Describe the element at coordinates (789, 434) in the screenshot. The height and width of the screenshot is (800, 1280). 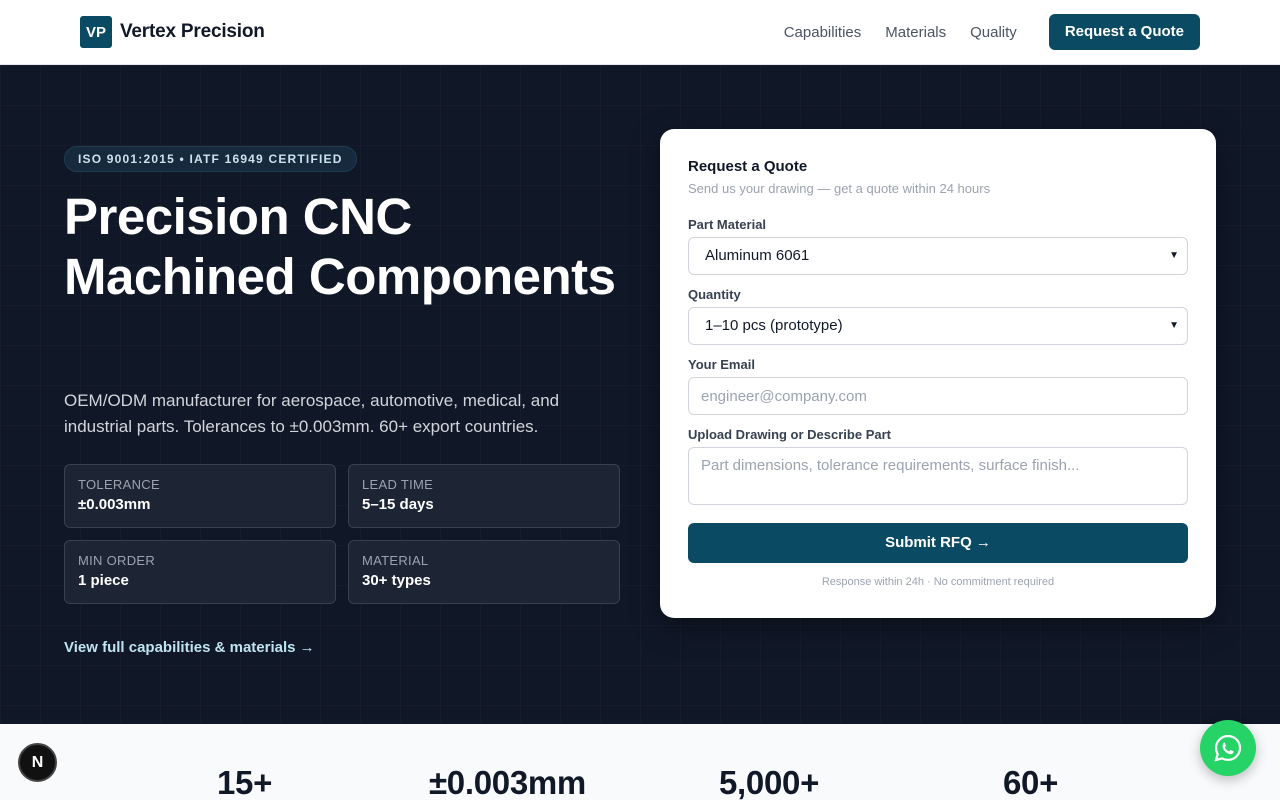
I see `drawing-label: Upload Drawing or Describe Part` at that location.